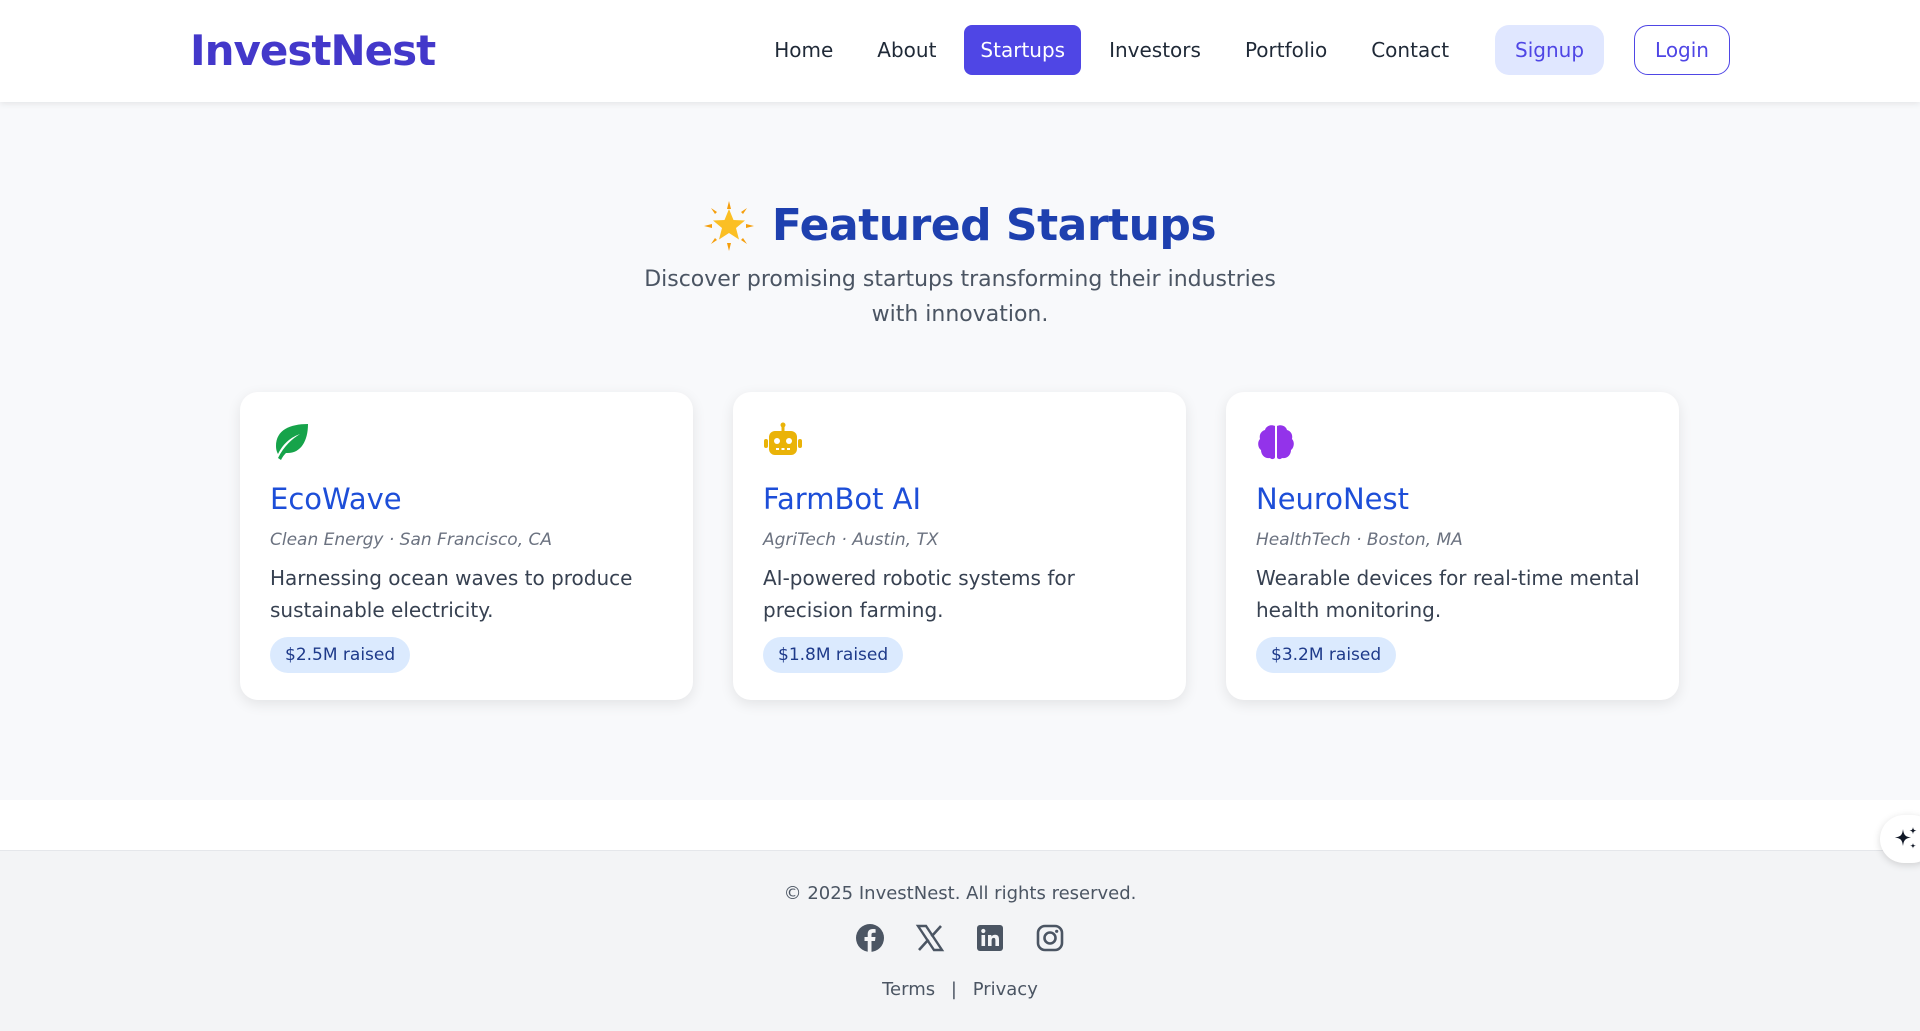 The width and height of the screenshot is (1920, 1031). What do you see at coordinates (803, 50) in the screenshot?
I see `nav-home: Home` at bounding box center [803, 50].